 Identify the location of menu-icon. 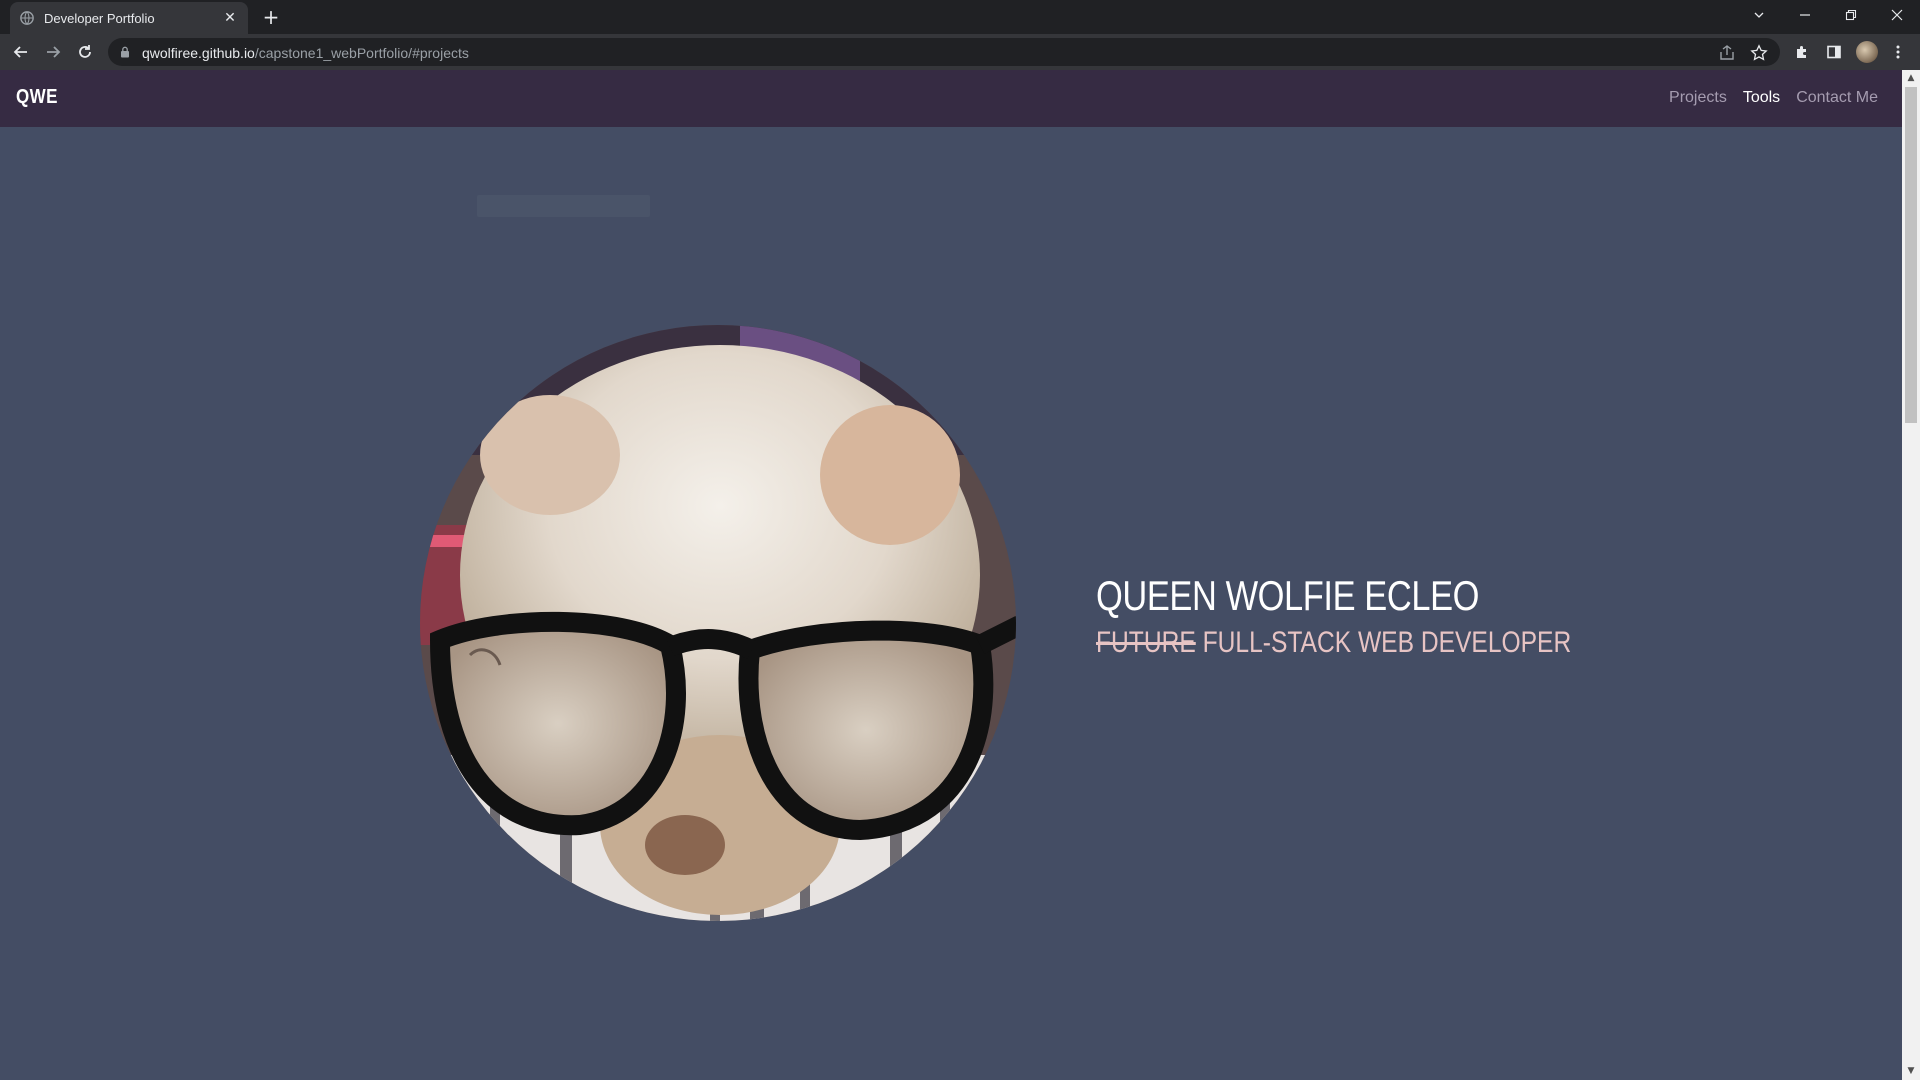
(1898, 52).